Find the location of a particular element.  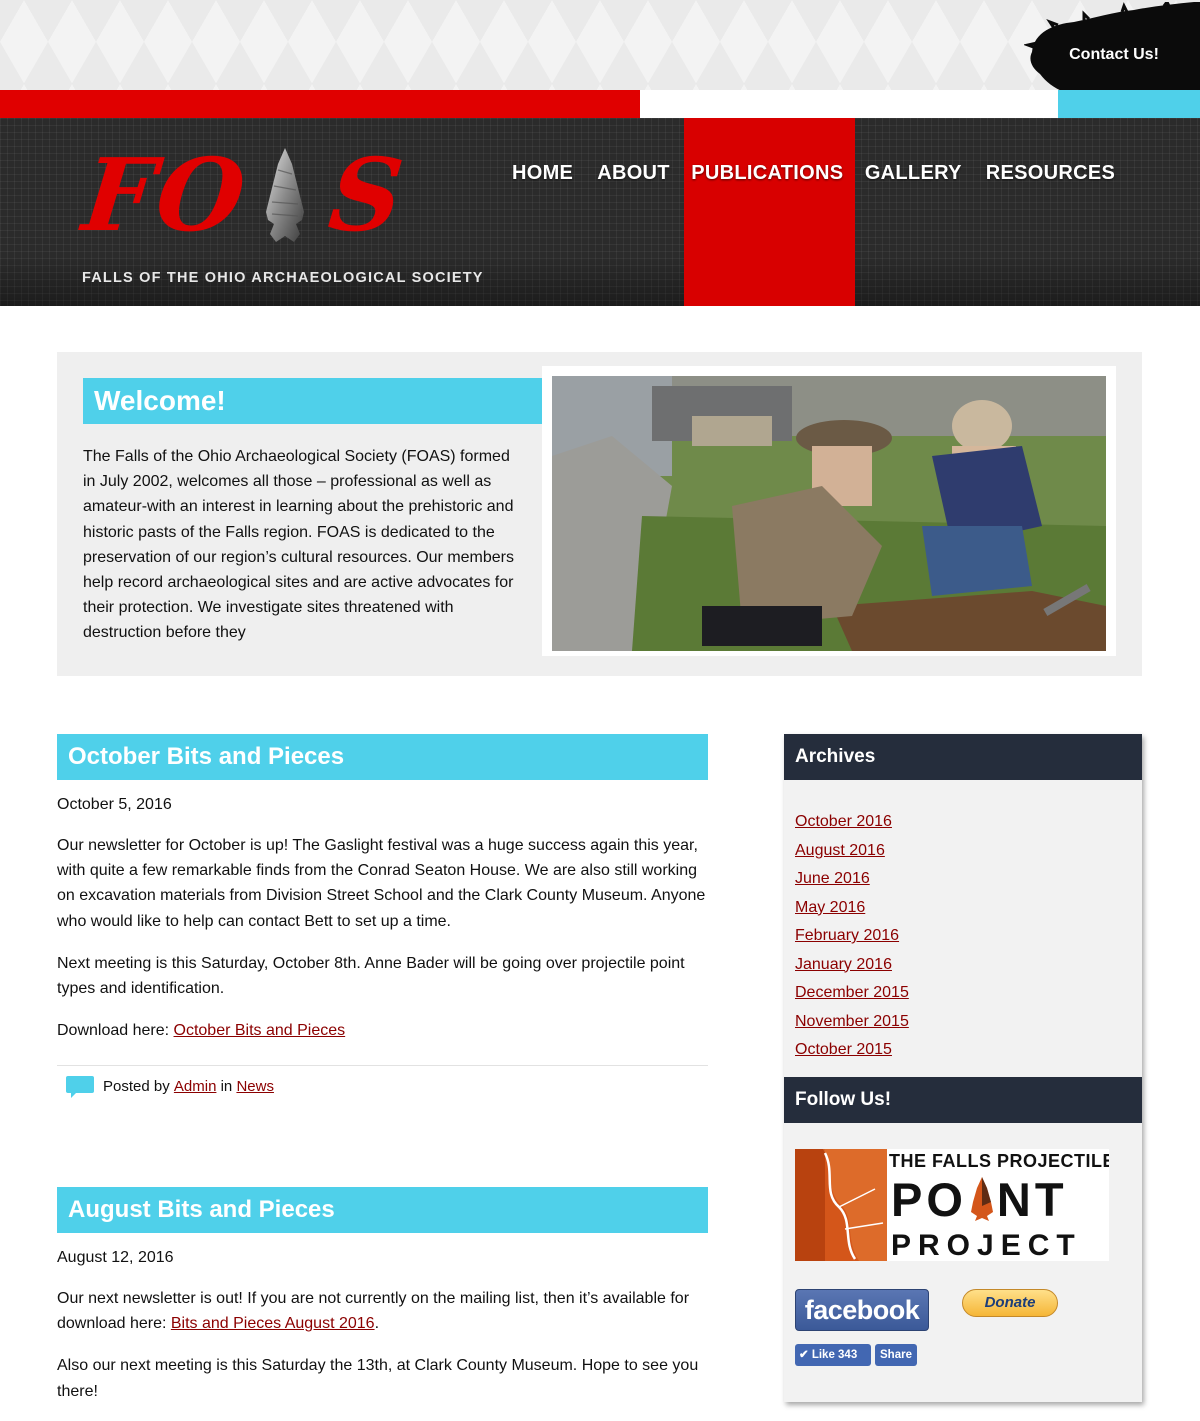

post-text: Download here: is located at coordinates (115, 1031).